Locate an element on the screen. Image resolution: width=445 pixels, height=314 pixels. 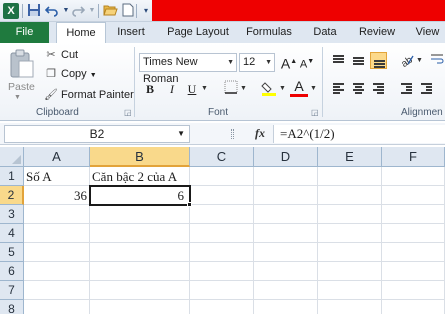
name-box-dropdown-icon: ▼ is located at coordinates (181, 134).